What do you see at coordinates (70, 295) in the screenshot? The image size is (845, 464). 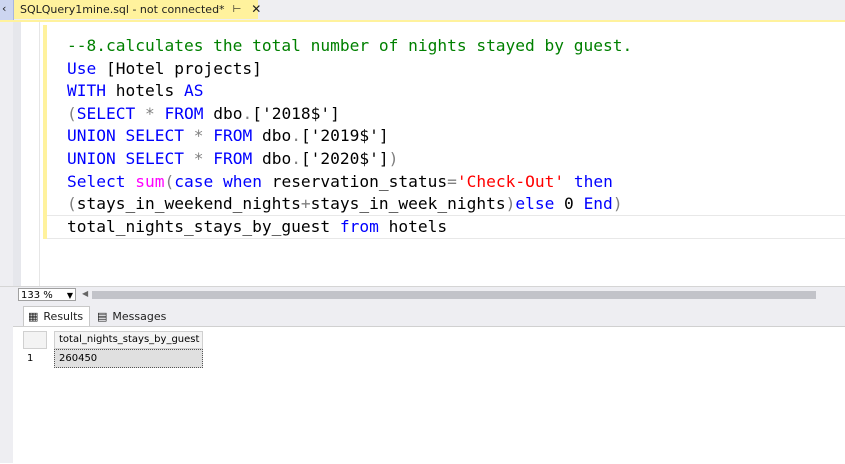 I see `chevron-down-icon: ▼` at bounding box center [70, 295].